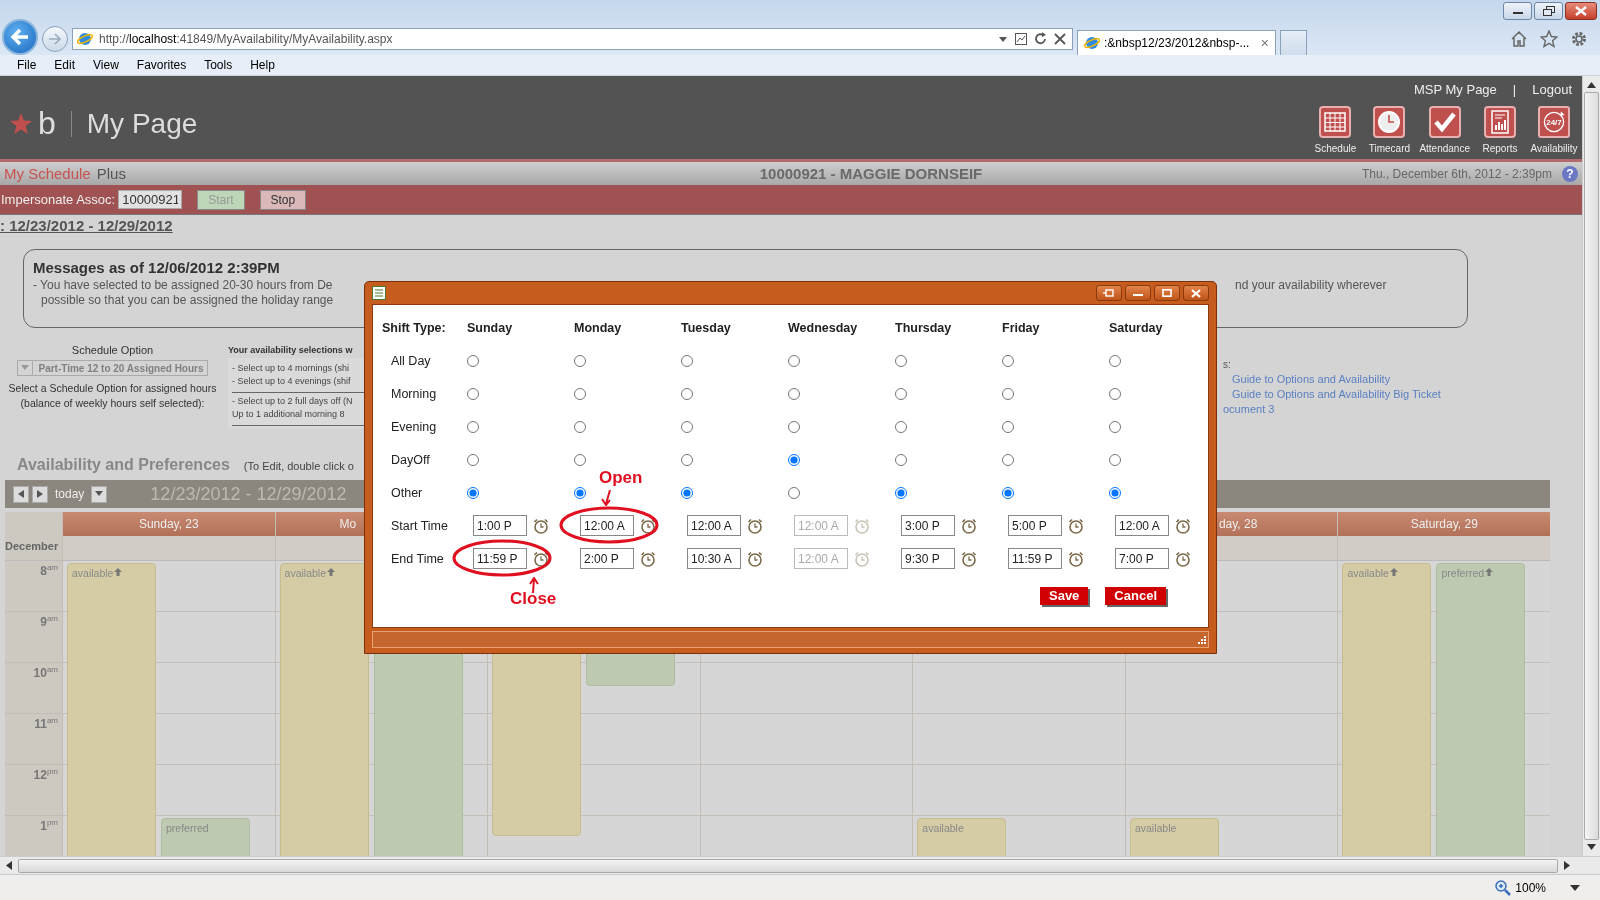 The image size is (1600, 900). Describe the element at coordinates (1554, 130) in the screenshot. I see `nav-button: 24/7 Availability` at that location.